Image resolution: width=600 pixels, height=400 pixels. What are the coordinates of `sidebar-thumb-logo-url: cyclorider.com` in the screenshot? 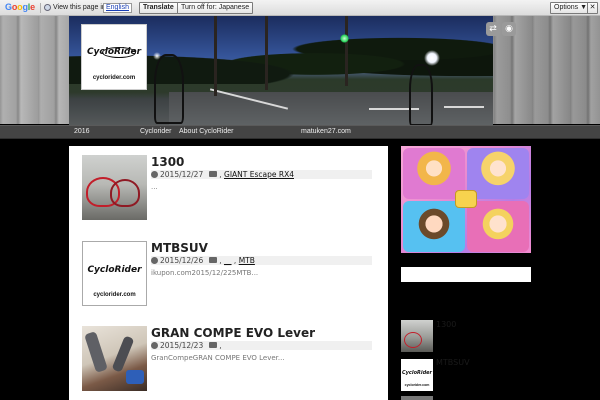 It's located at (417, 385).